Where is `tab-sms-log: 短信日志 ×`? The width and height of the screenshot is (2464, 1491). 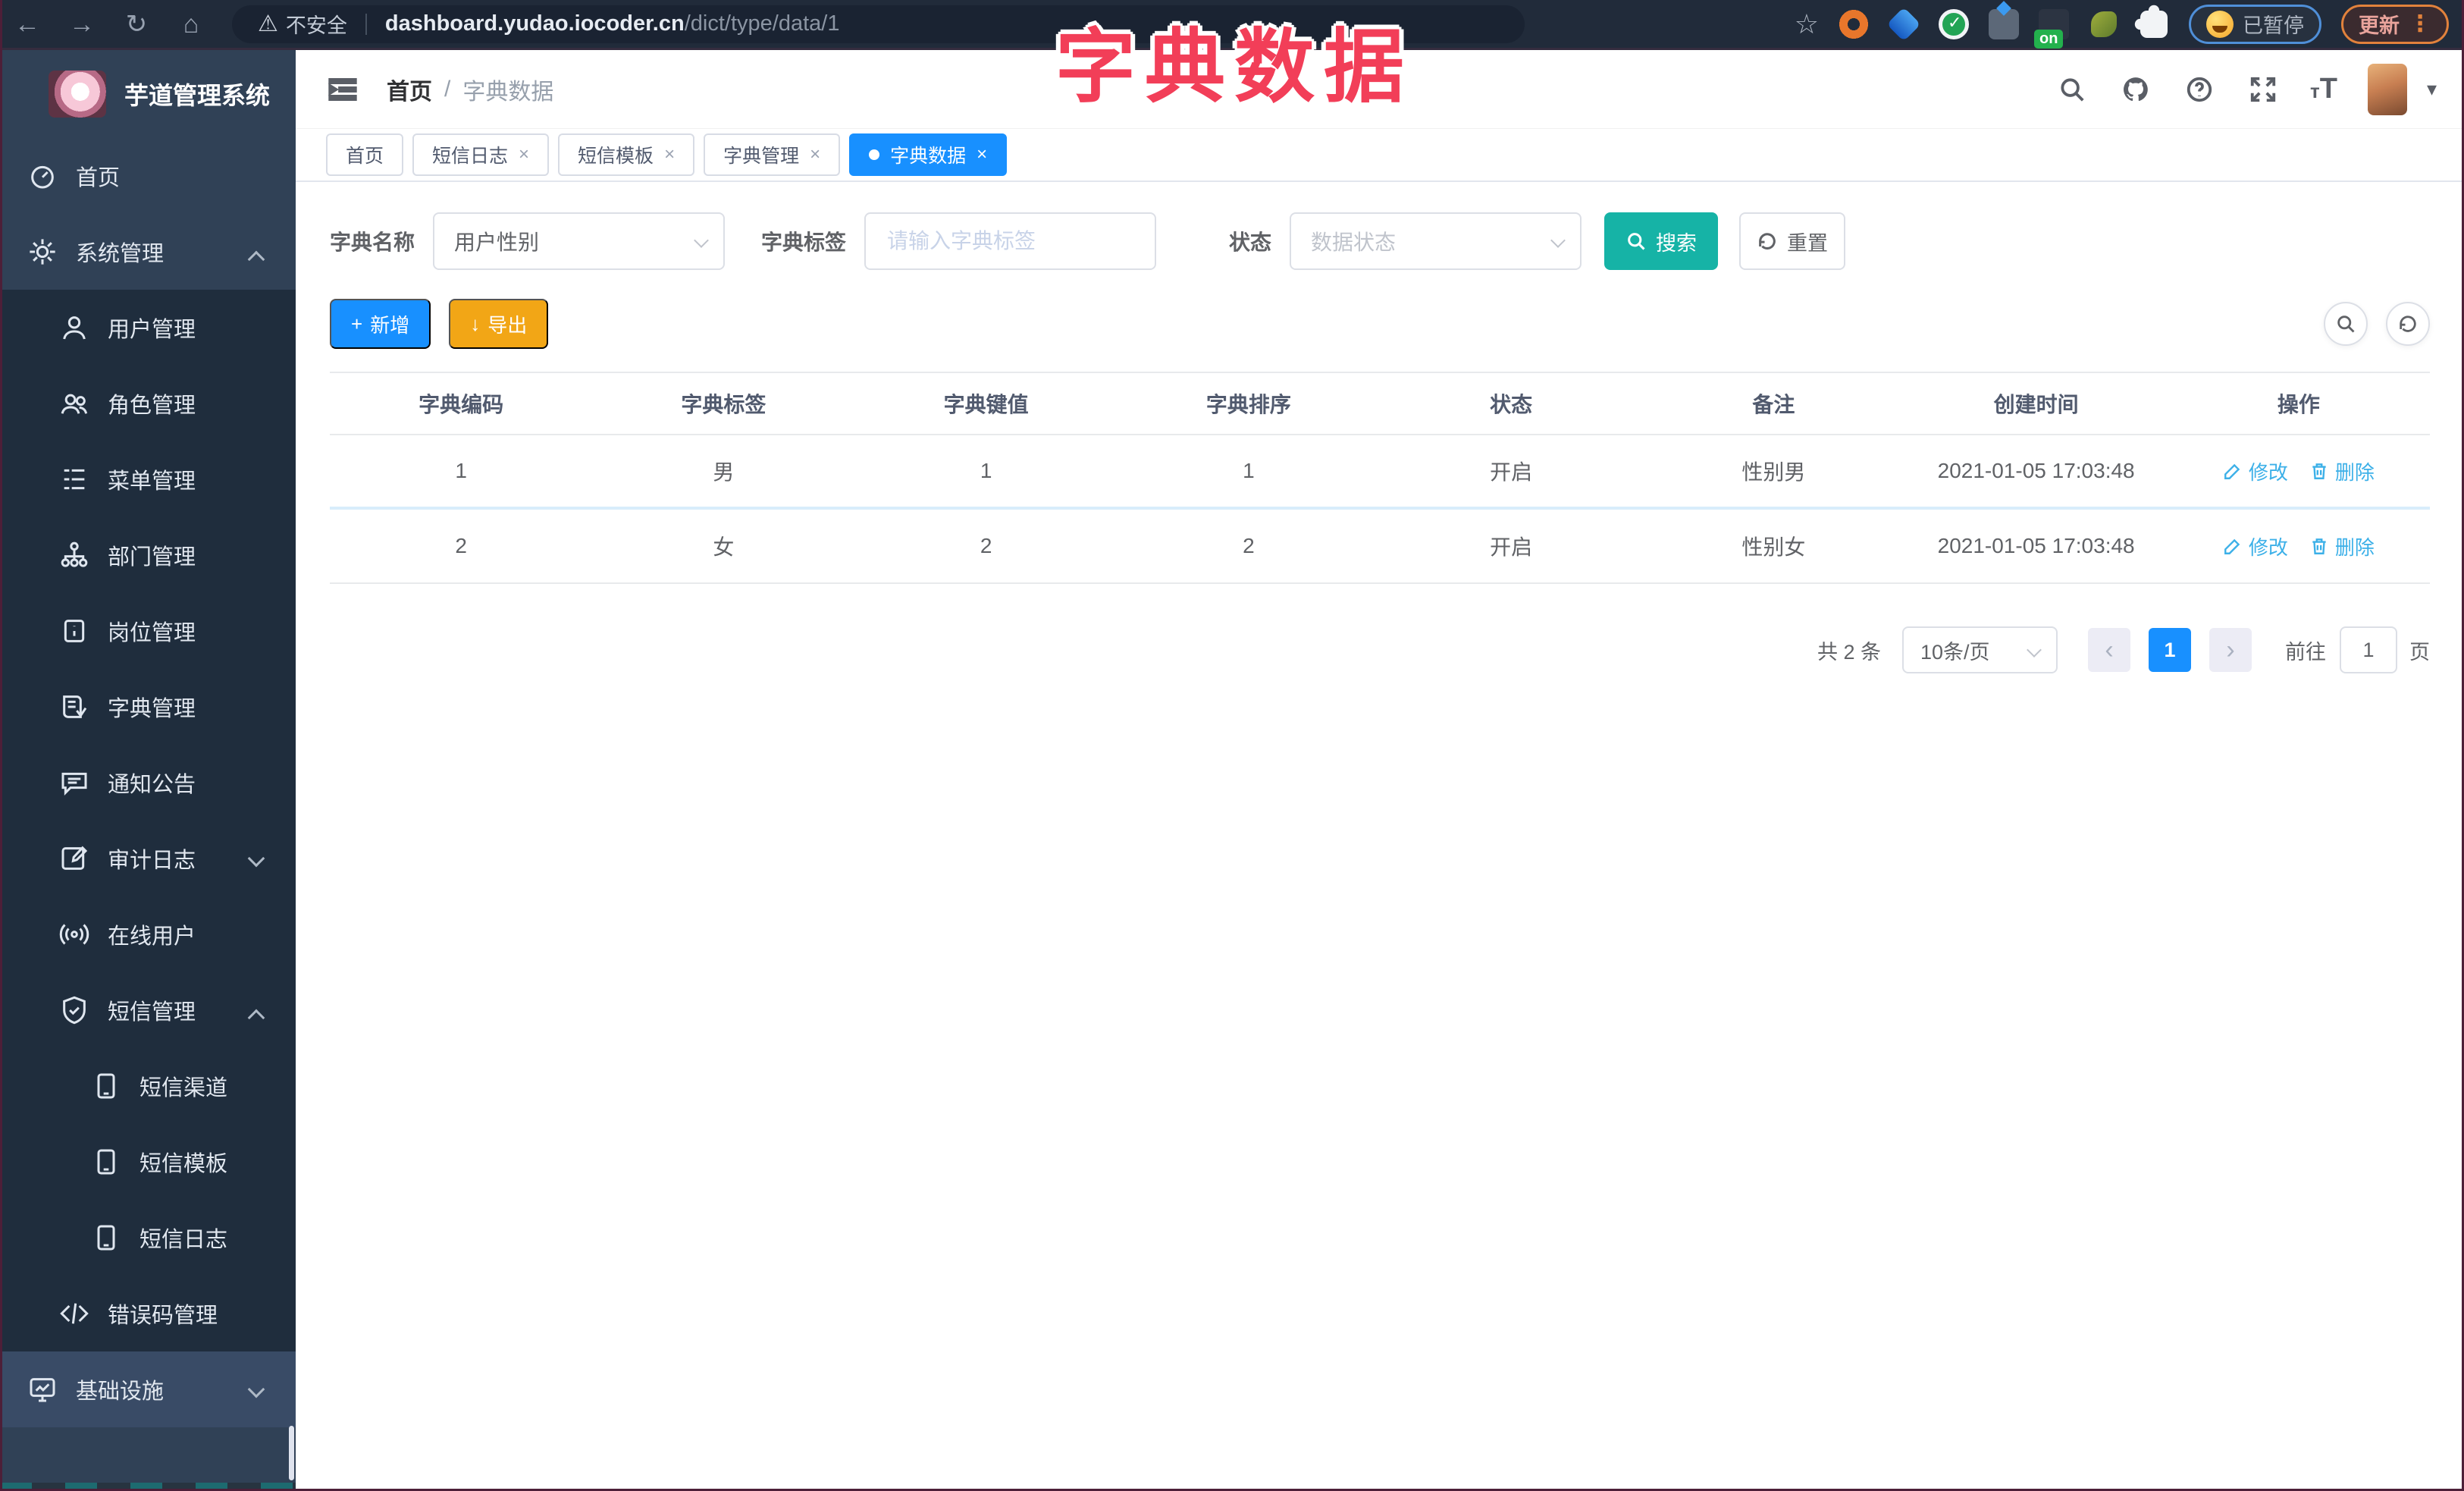 tab-sms-log: 短信日志 × is located at coordinates (481, 154).